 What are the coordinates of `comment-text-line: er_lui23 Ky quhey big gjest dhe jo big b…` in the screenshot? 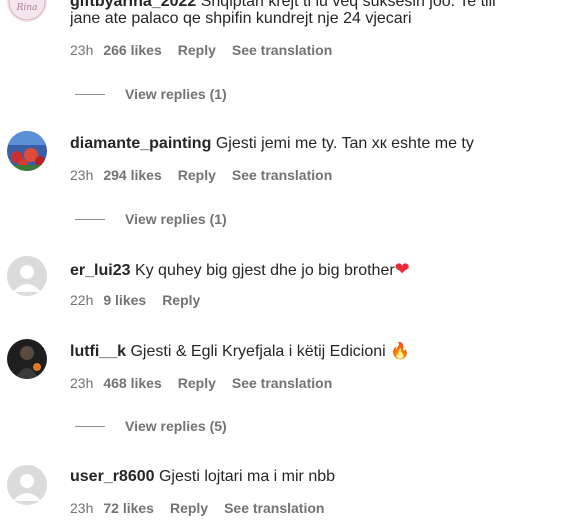 It's located at (319, 270).